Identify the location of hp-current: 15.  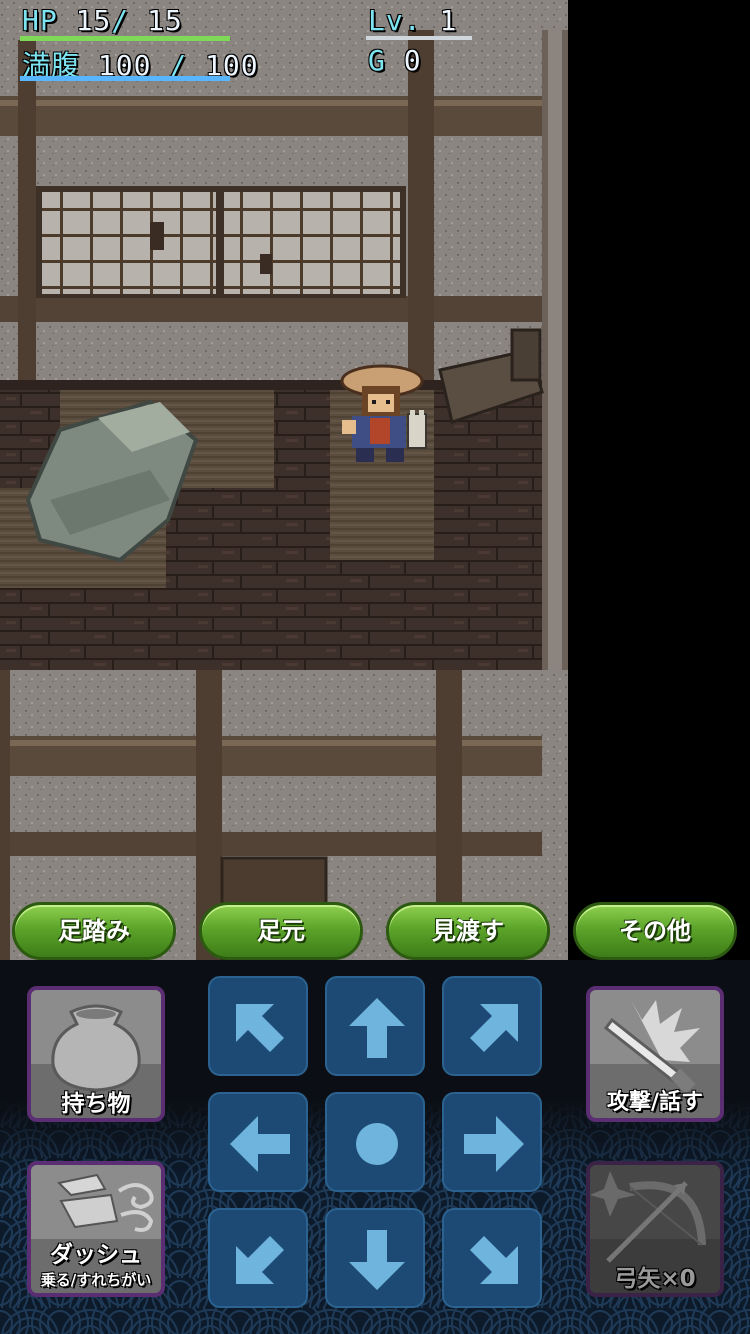
(93, 20).